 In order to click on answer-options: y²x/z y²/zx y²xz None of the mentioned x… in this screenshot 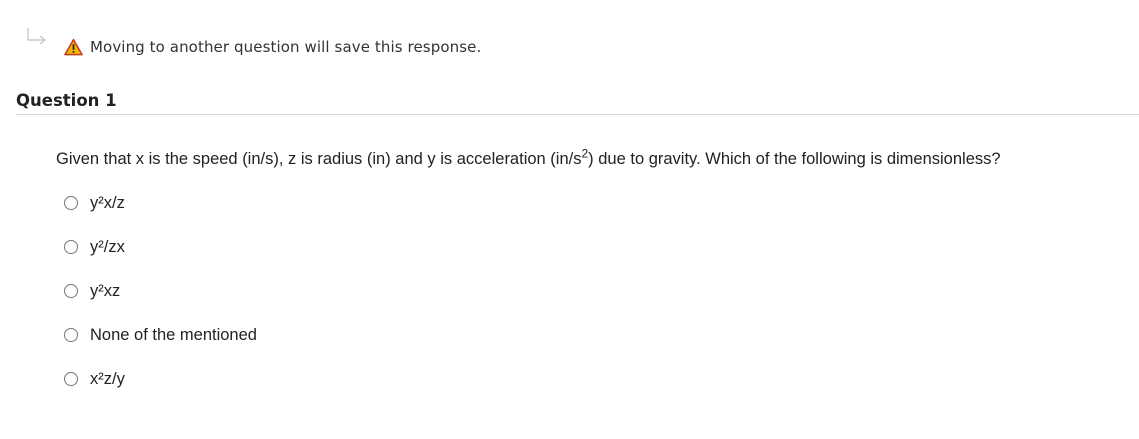, I will do `click(160, 302)`.